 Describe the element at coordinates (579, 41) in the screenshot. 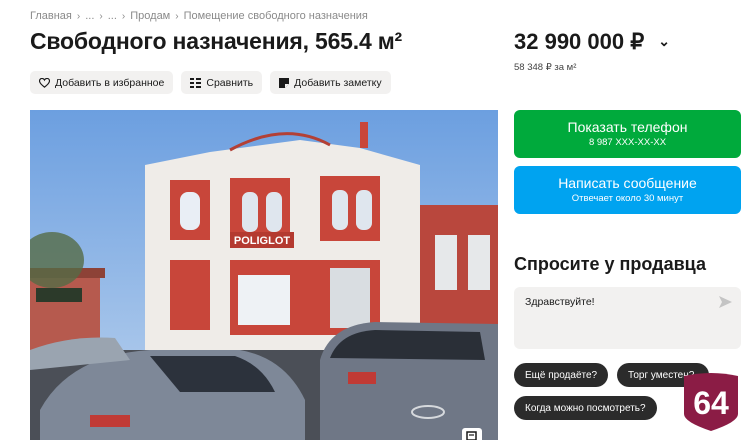

I see `price: 32 990 000 ₽` at that location.